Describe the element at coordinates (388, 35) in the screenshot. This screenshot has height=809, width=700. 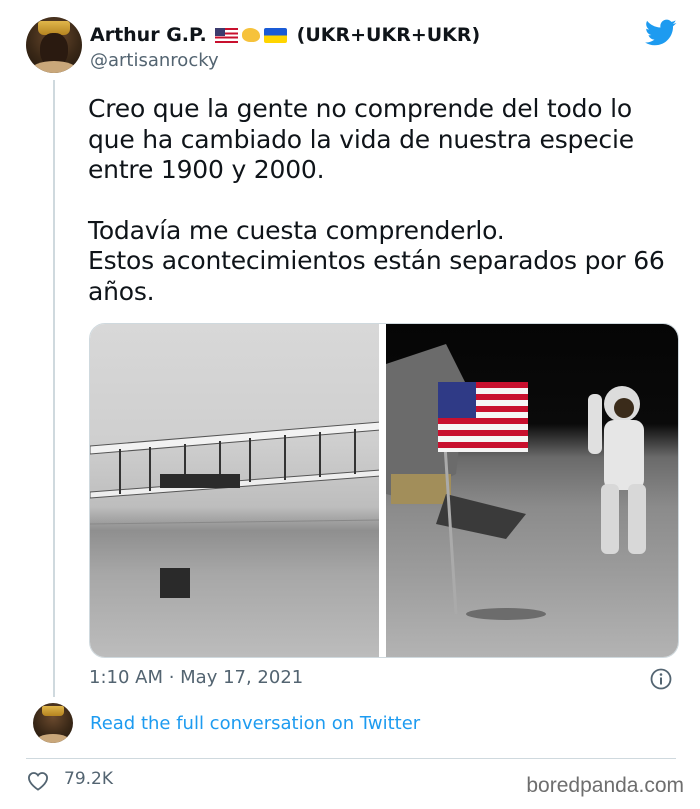
I see `author-name-suffix: (UKR+UKR+UKR)` at that location.